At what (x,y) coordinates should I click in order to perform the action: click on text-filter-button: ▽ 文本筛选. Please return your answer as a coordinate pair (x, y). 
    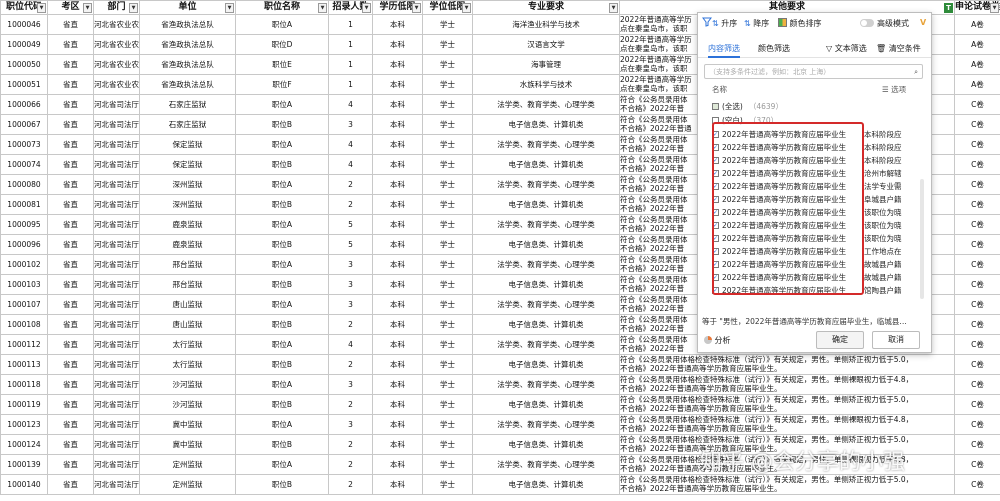
    Looking at the image, I should click on (846, 48).